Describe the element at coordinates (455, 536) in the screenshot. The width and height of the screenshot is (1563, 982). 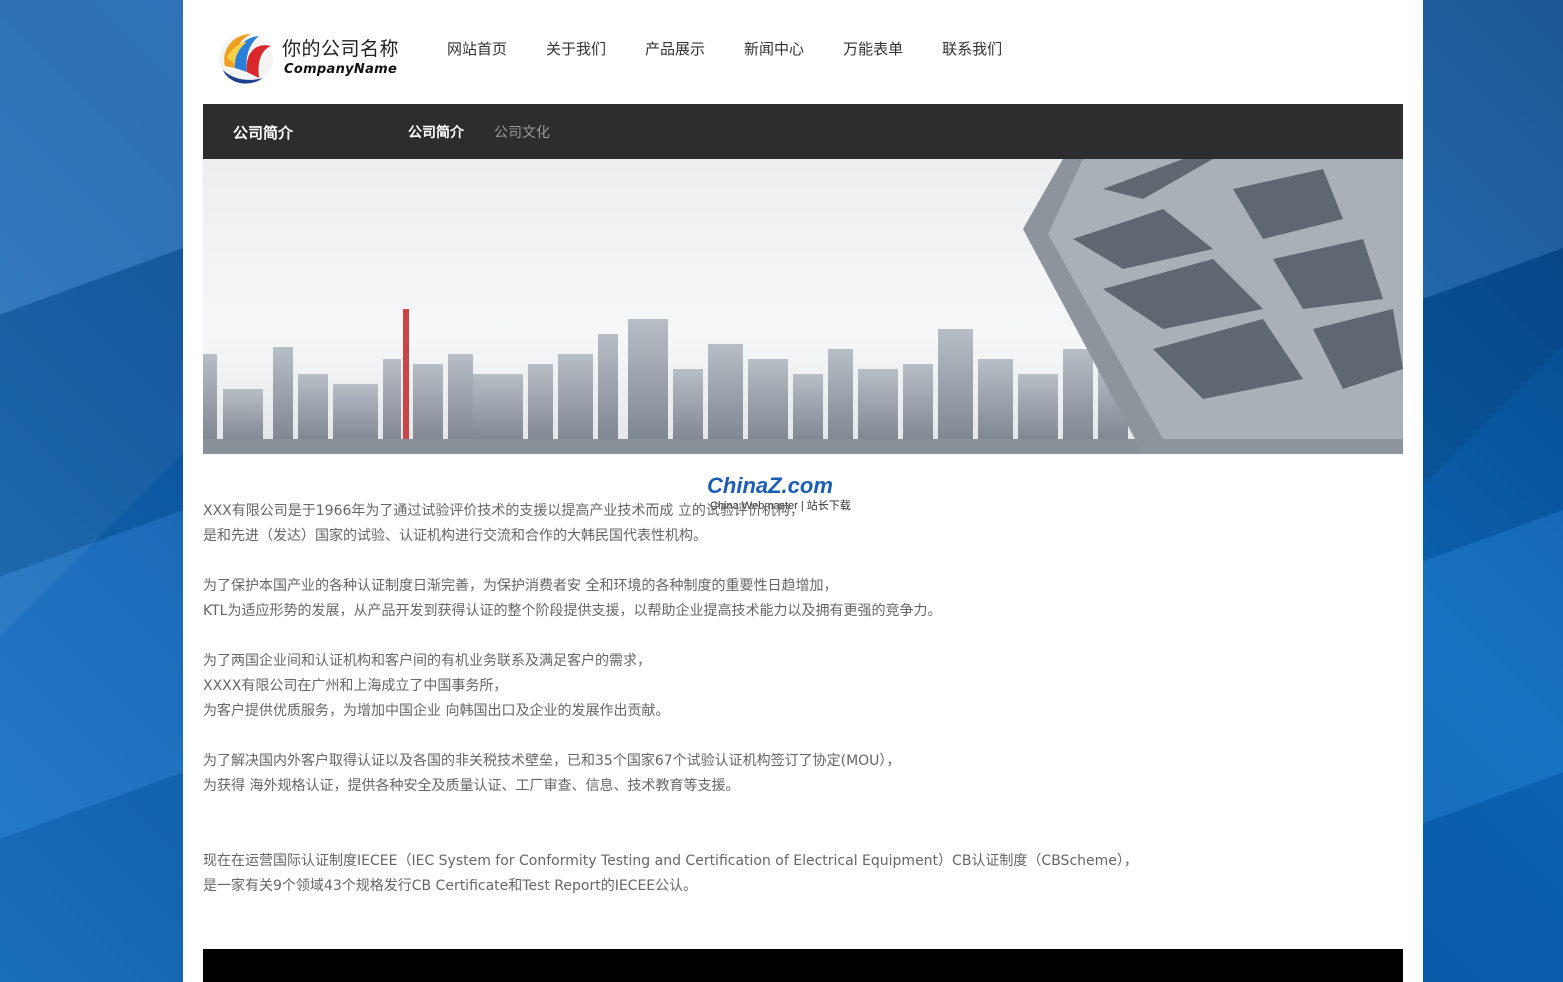
I see `paragraph-2: 是和先进（发达）国家的试验、认证机构进行交流和合作的大韩民国代表性机构。` at that location.